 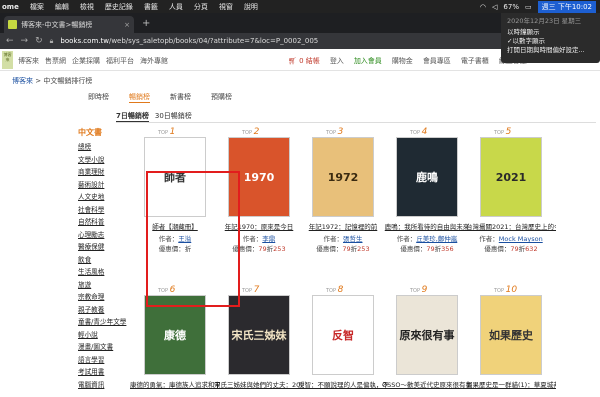 What do you see at coordinates (343, 384) in the screenshot?
I see `book-title-link: 反智：不願說理的人是偏執，不會說理的` at bounding box center [343, 384].